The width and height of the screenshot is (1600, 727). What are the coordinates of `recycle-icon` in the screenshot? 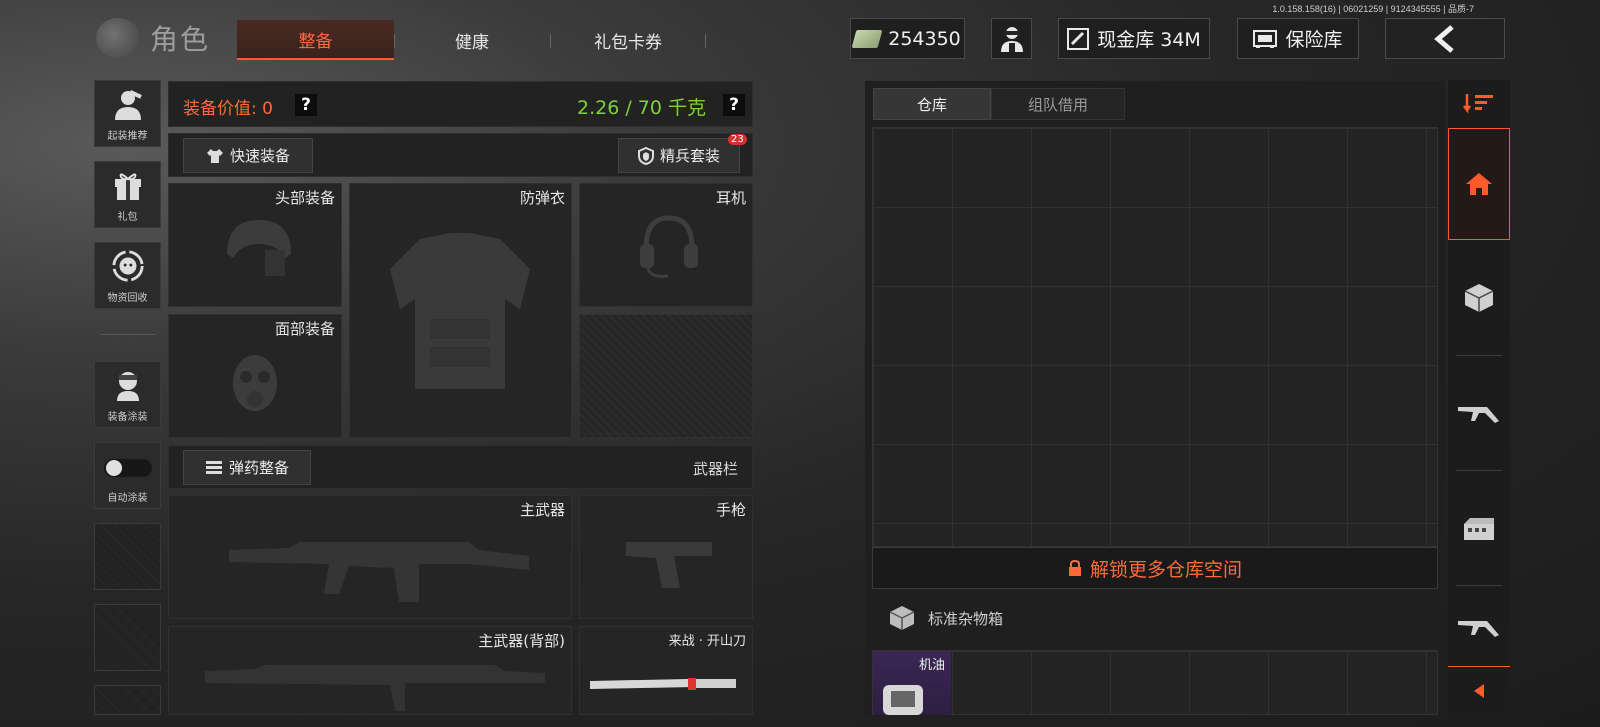 It's located at (128, 266).